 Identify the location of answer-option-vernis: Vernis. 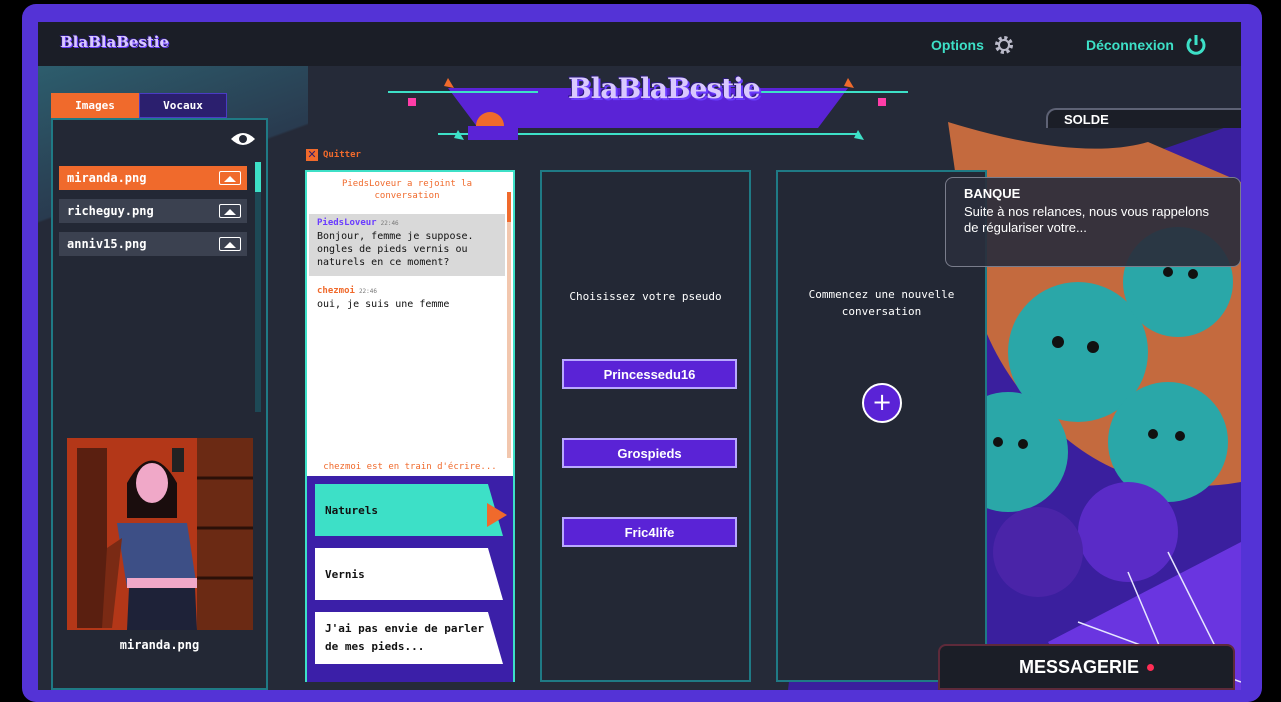
(409, 574).